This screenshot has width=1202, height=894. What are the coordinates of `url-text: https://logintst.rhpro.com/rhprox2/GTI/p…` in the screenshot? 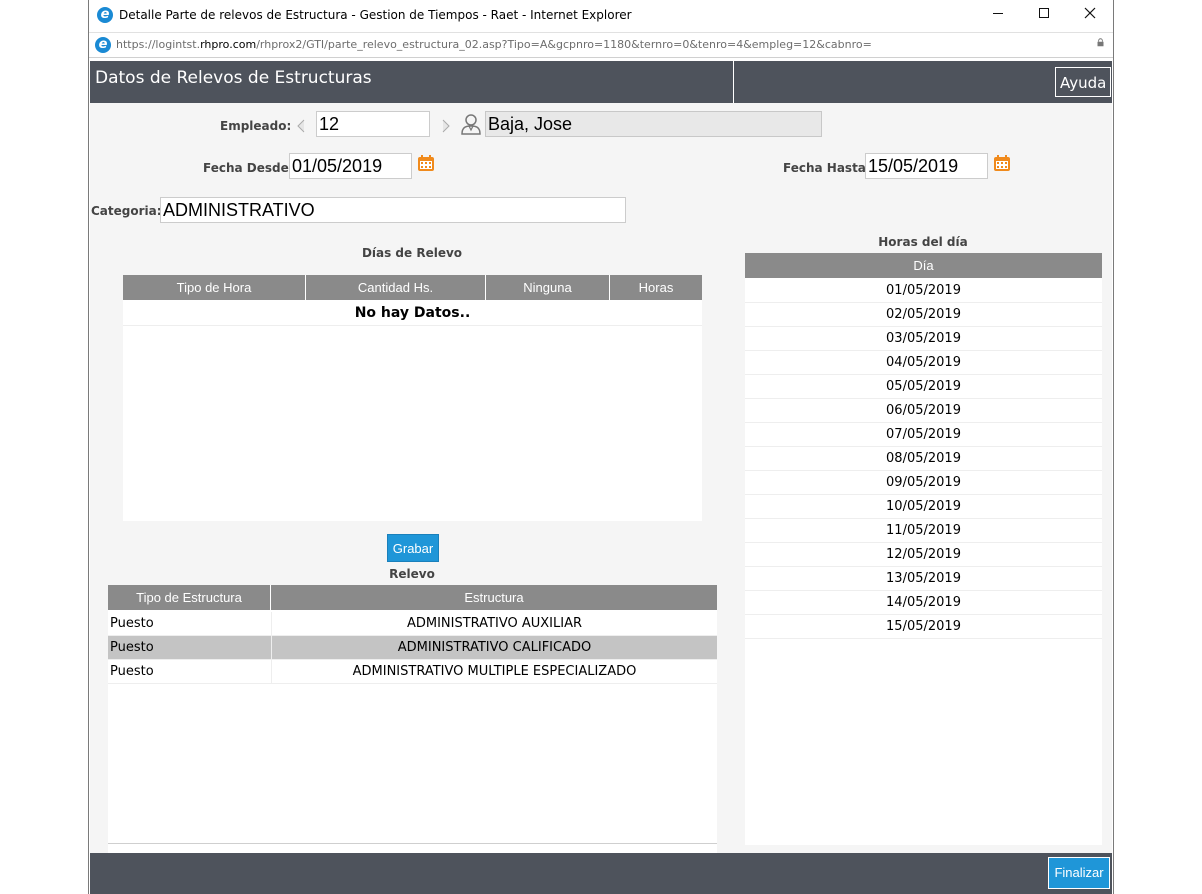 It's located at (494, 44).